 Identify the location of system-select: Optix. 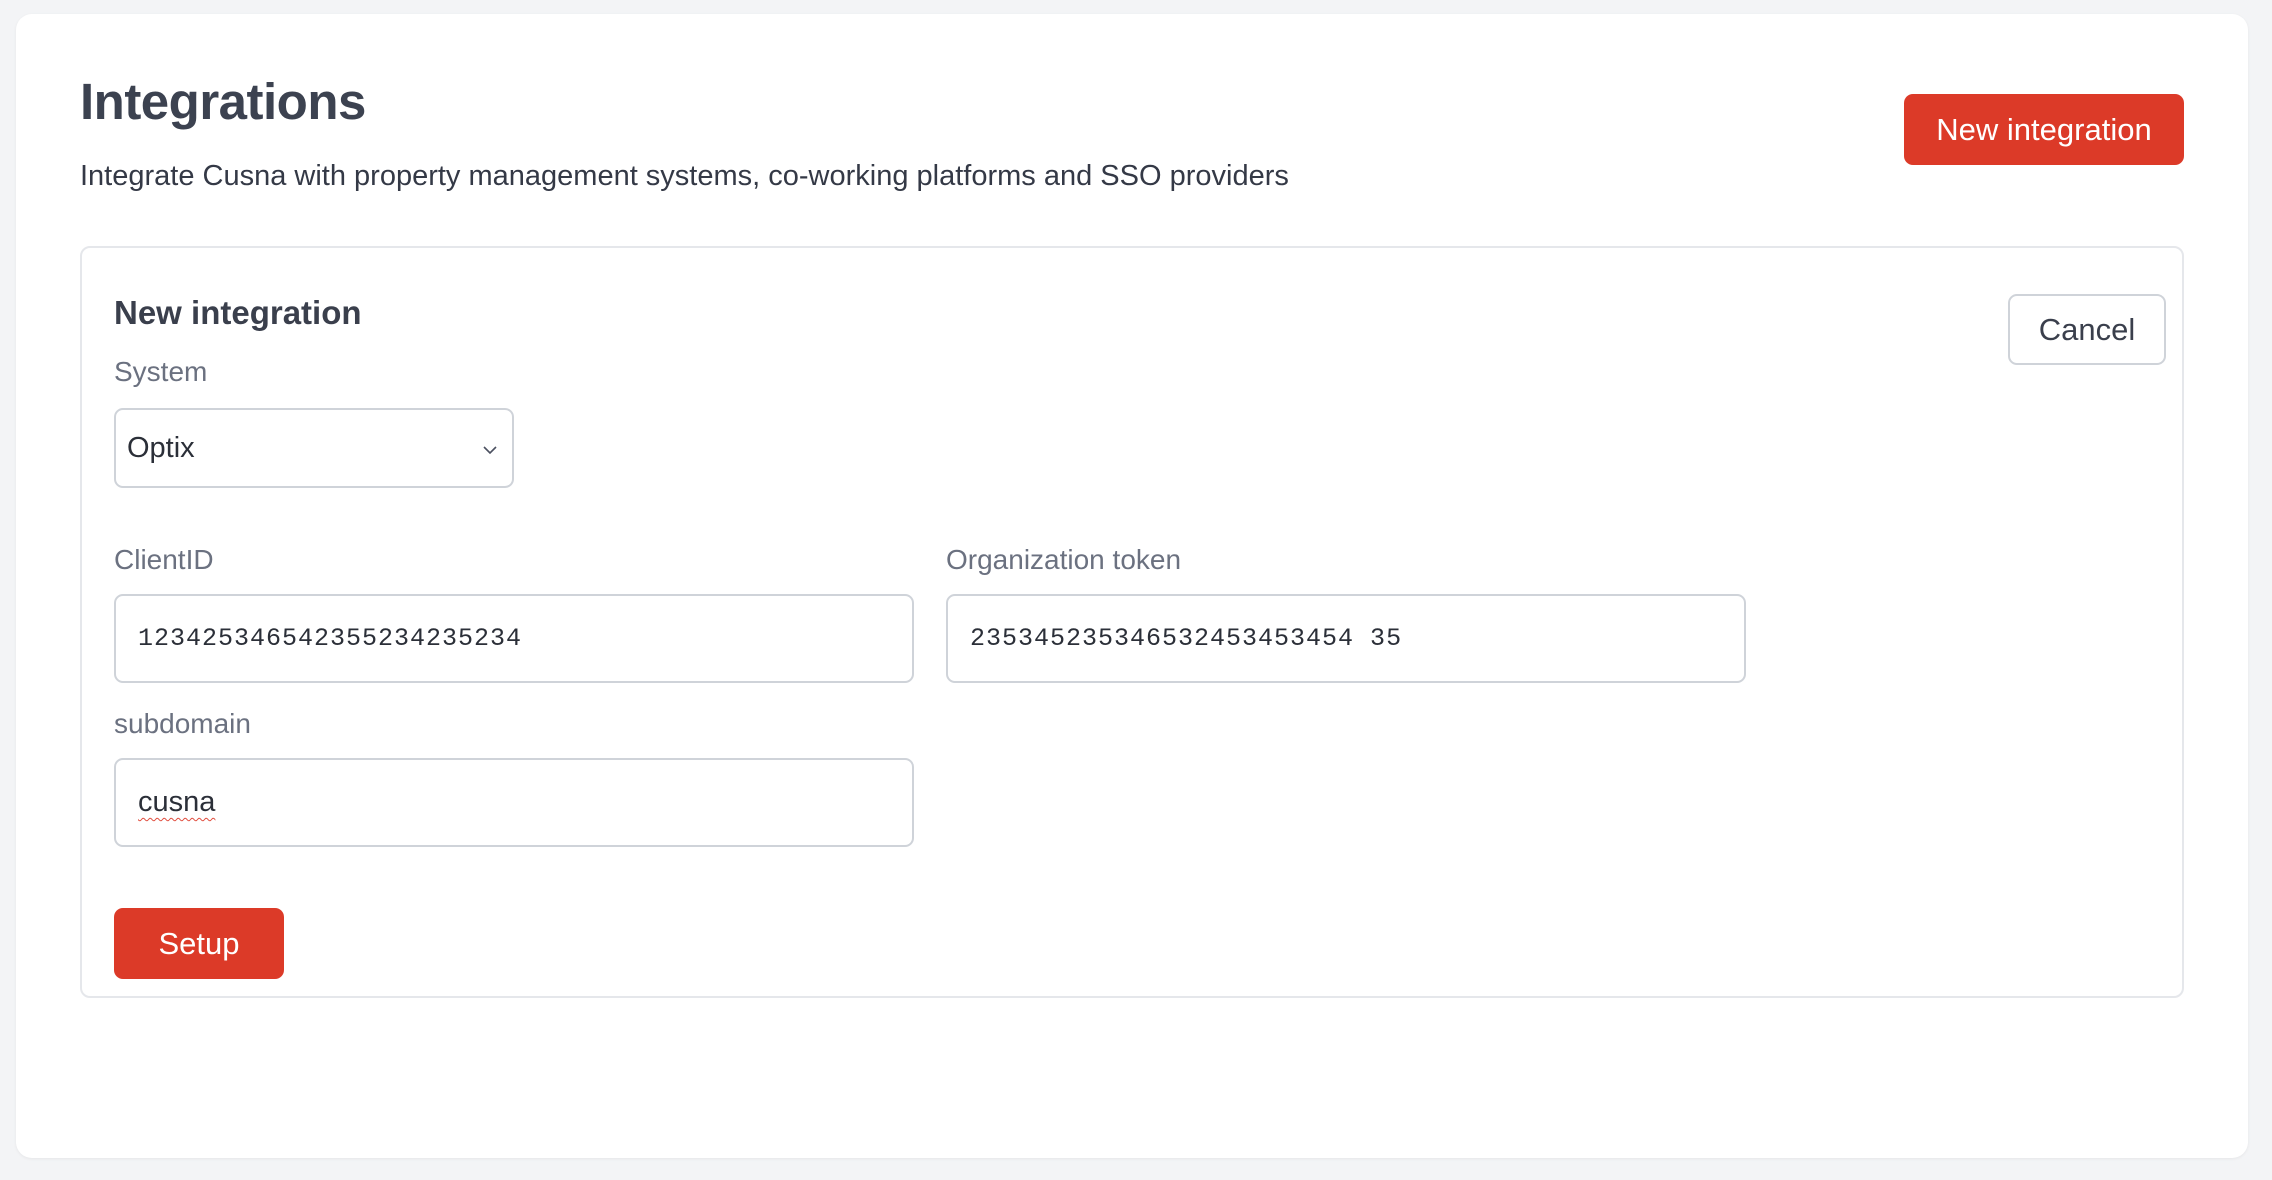
(314, 448).